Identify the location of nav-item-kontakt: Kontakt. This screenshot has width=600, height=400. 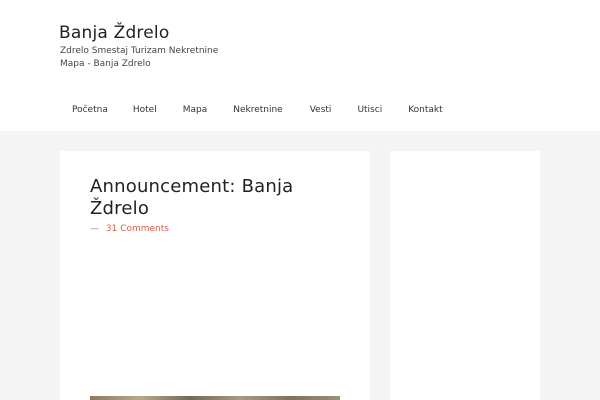
(425, 112).